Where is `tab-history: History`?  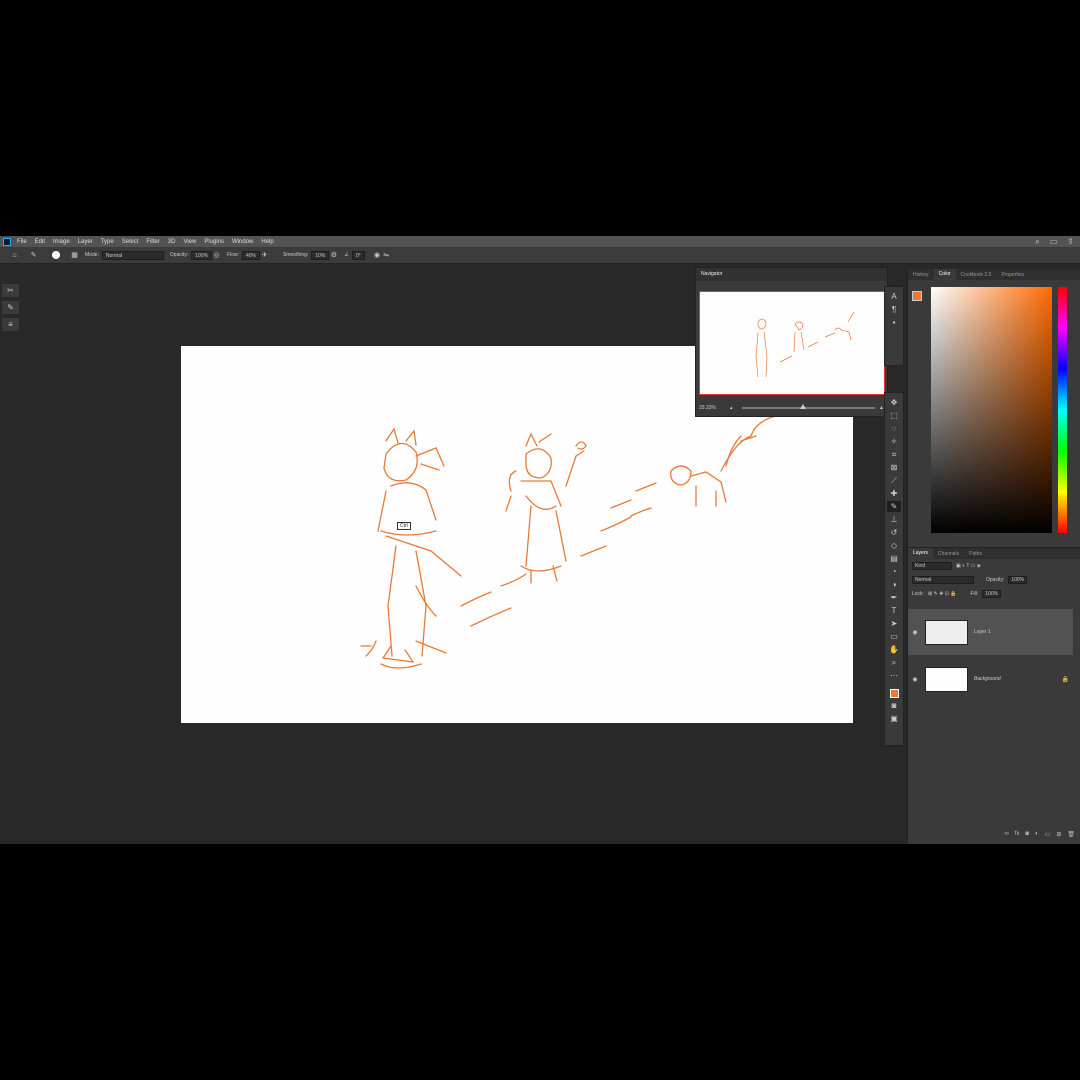
tab-history: History is located at coordinates (921, 275).